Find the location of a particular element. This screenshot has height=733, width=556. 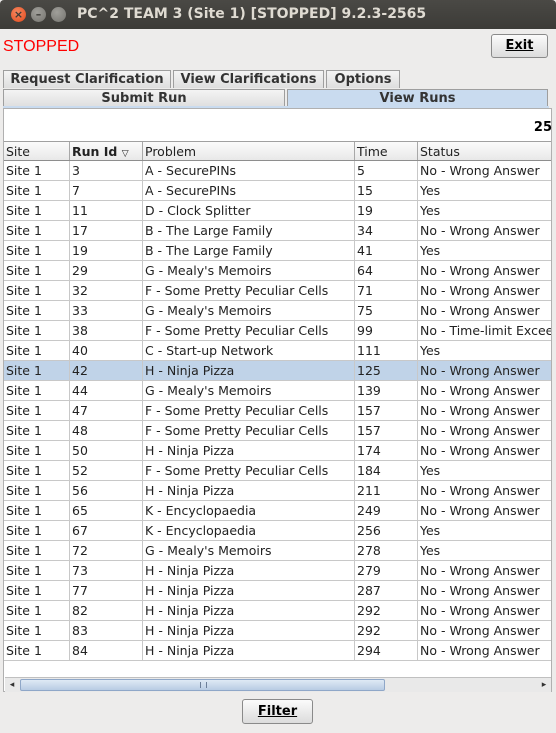

contest-status-label: STOPPED is located at coordinates (41, 46).